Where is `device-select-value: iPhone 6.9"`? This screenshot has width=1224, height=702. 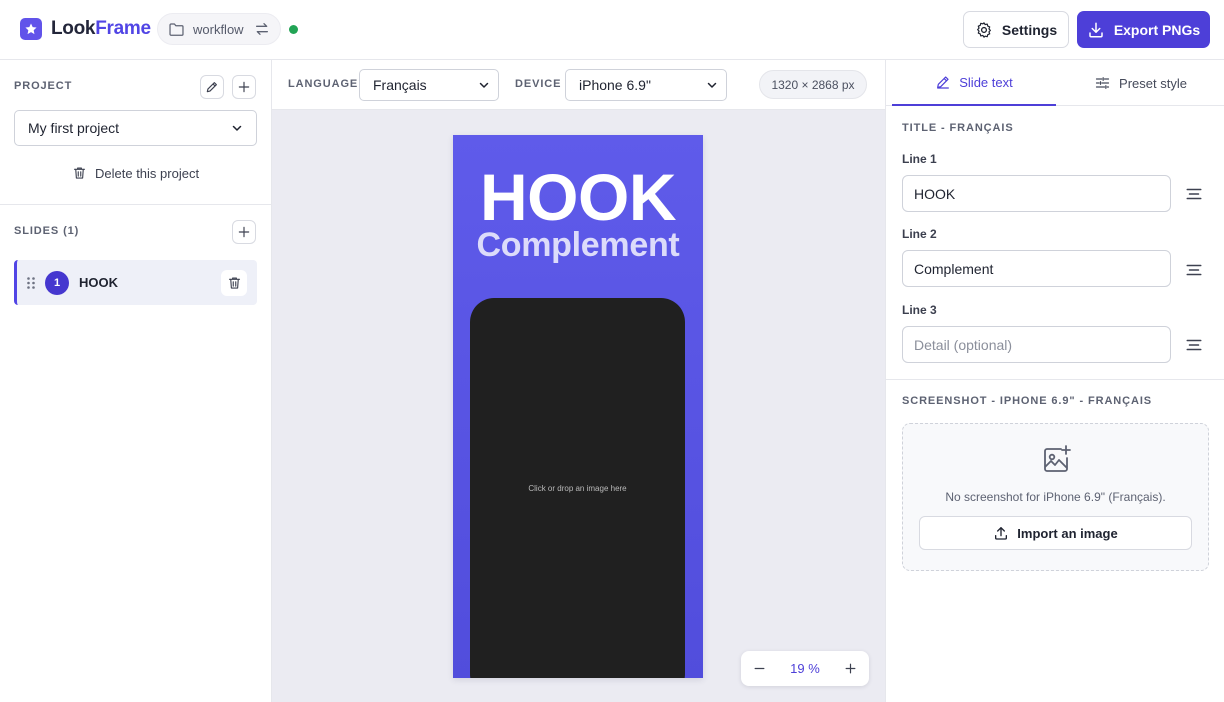
device-select-value: iPhone 6.9" is located at coordinates (615, 85).